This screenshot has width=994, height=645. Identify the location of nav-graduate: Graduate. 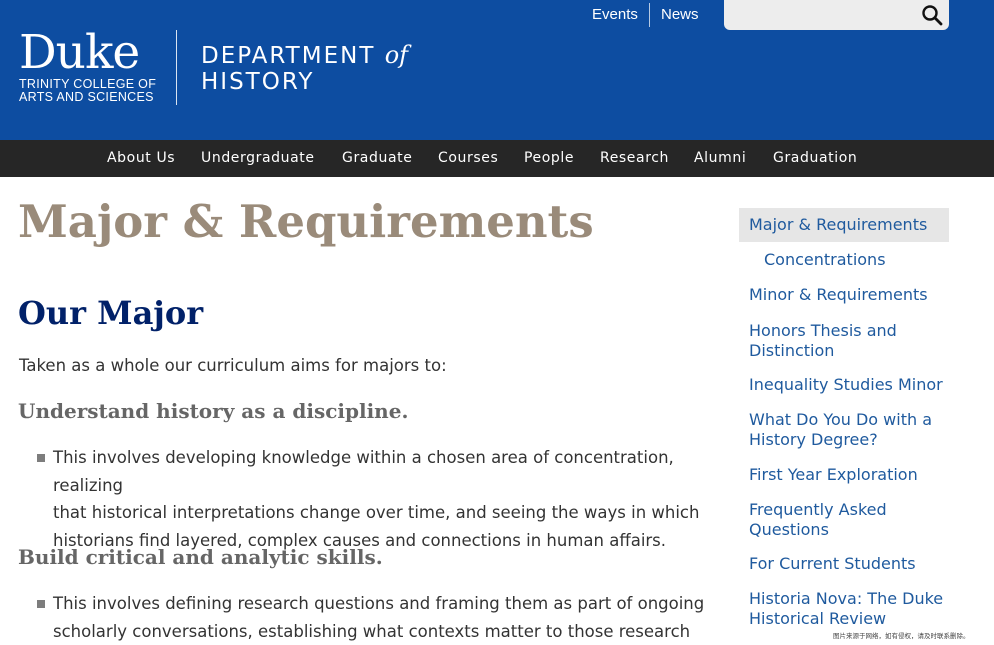
(377, 158).